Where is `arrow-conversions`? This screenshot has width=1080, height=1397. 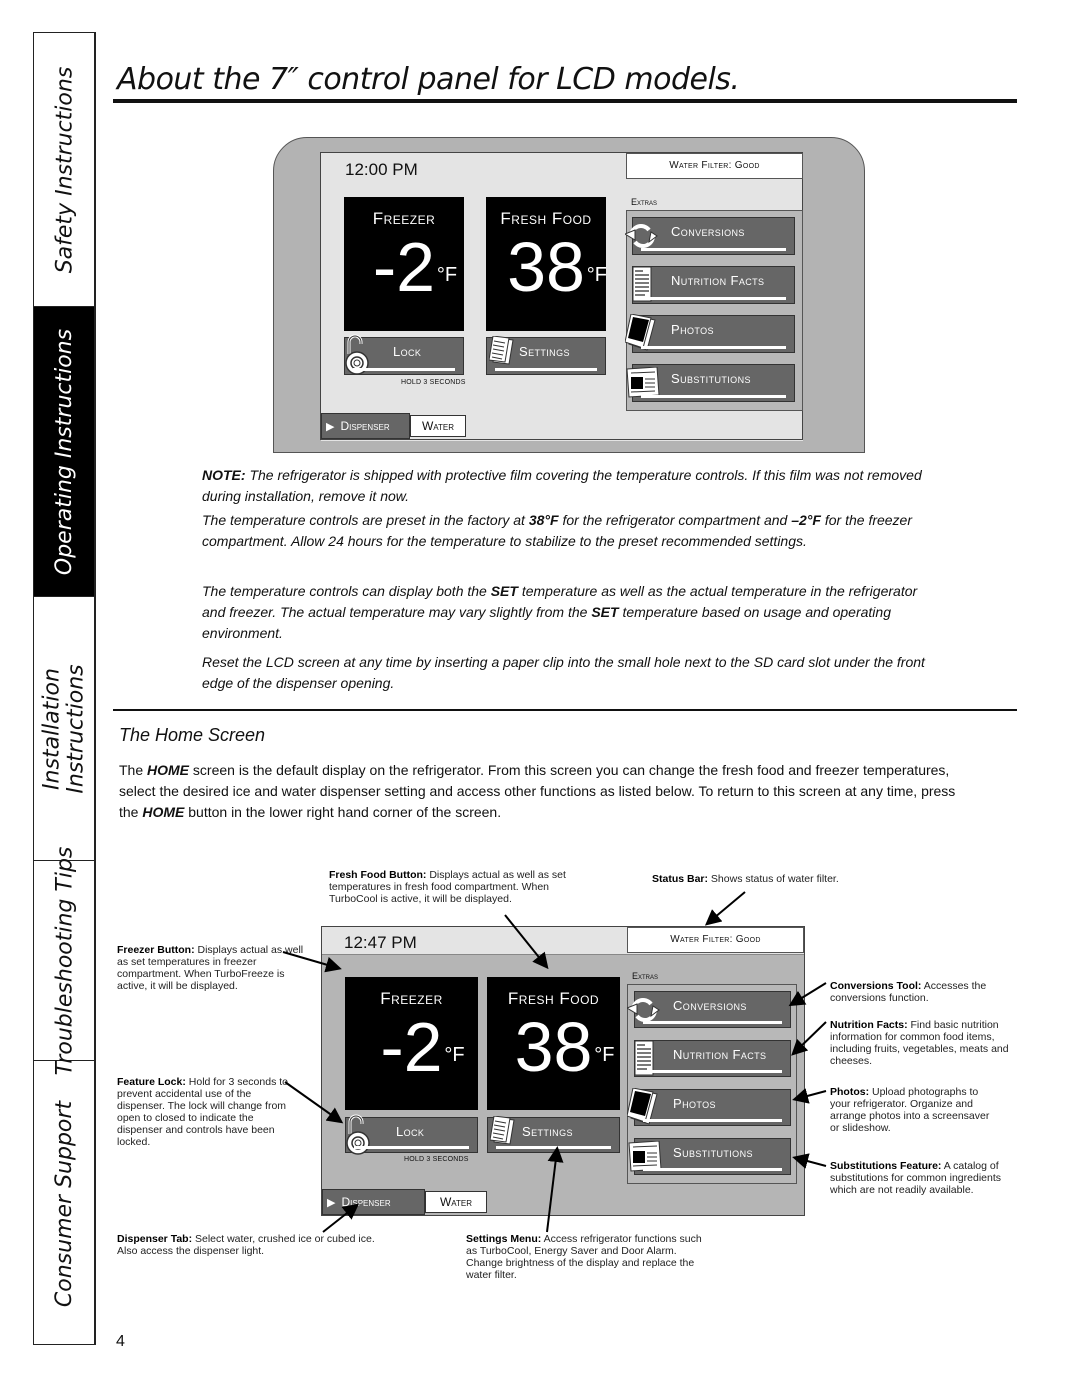 arrow-conversions is located at coordinates (807, 994).